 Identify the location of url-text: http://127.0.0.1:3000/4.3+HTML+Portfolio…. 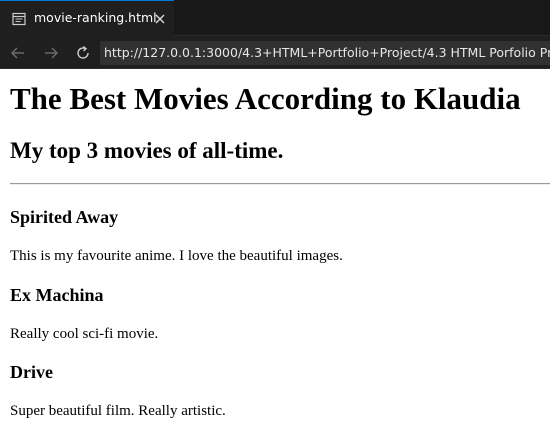
(327, 52).